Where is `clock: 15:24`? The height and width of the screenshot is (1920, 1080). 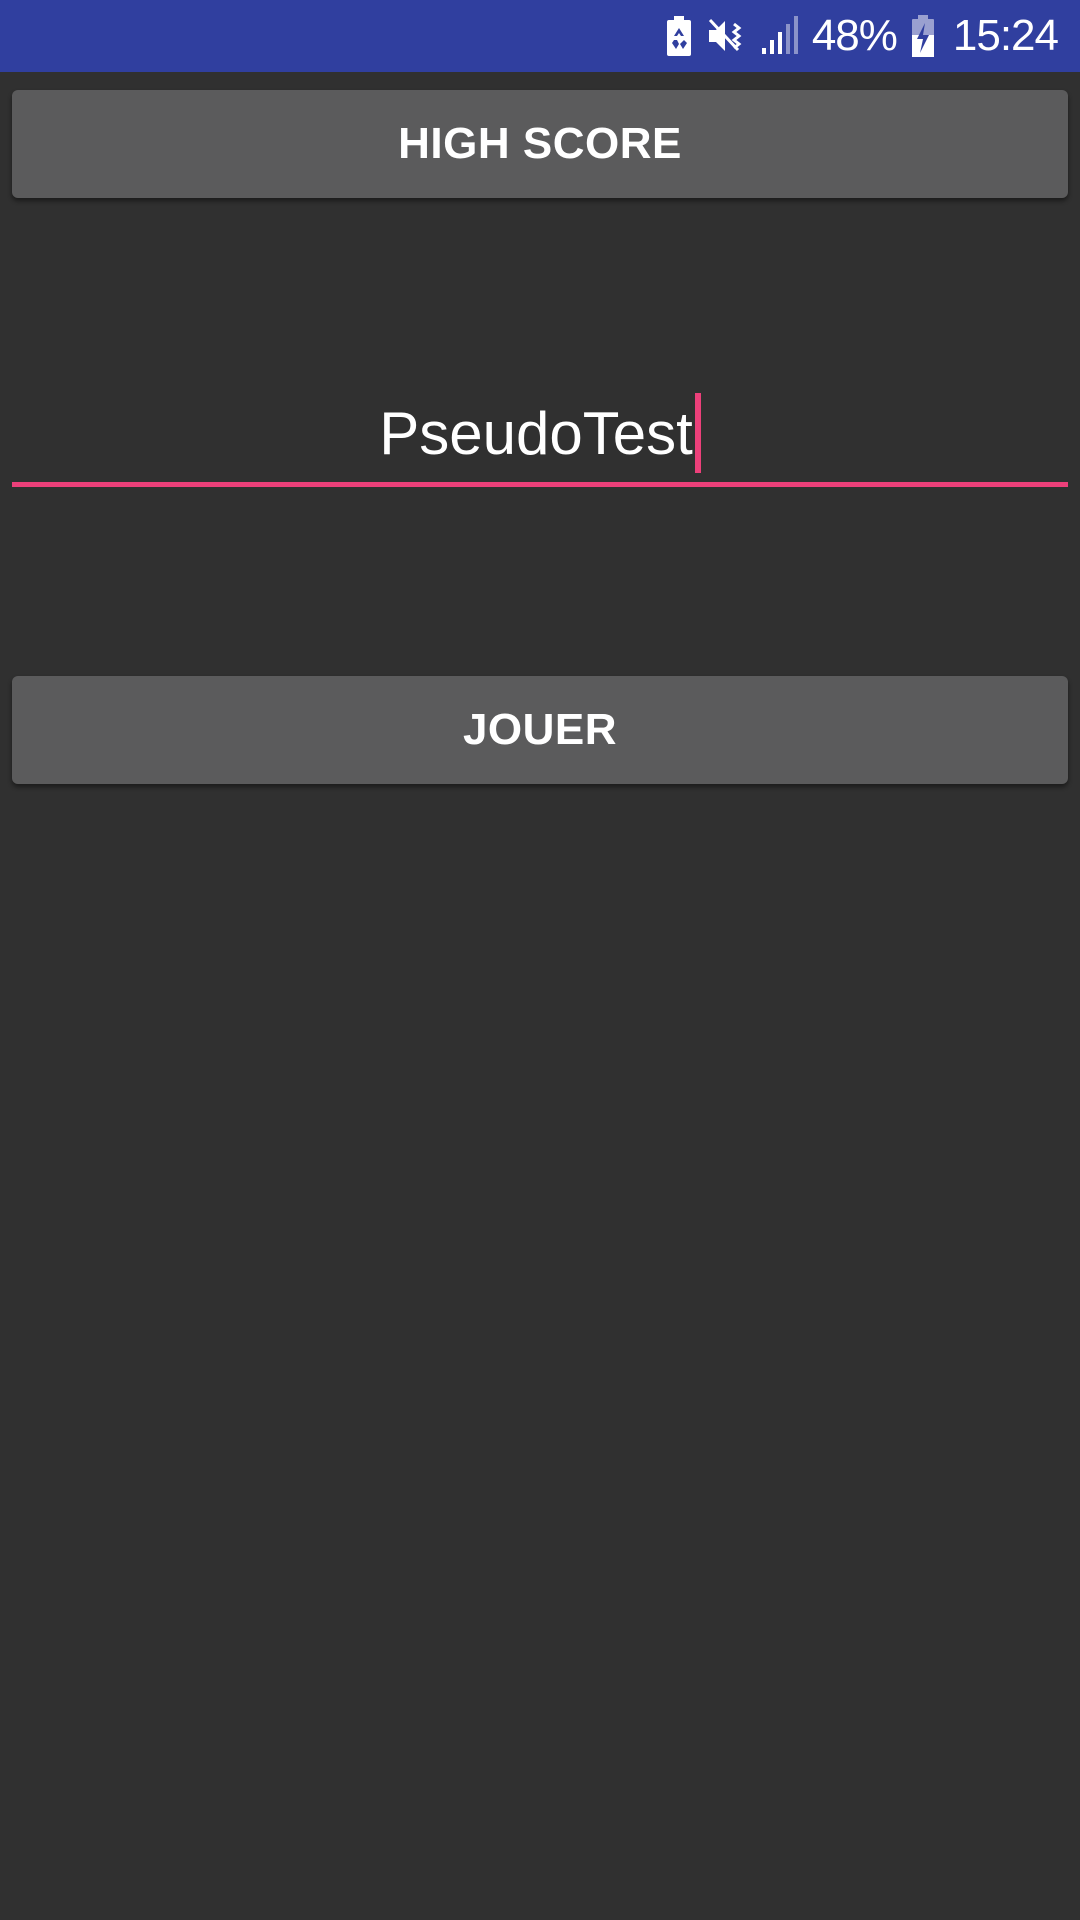
clock: 15:24 is located at coordinates (1005, 35).